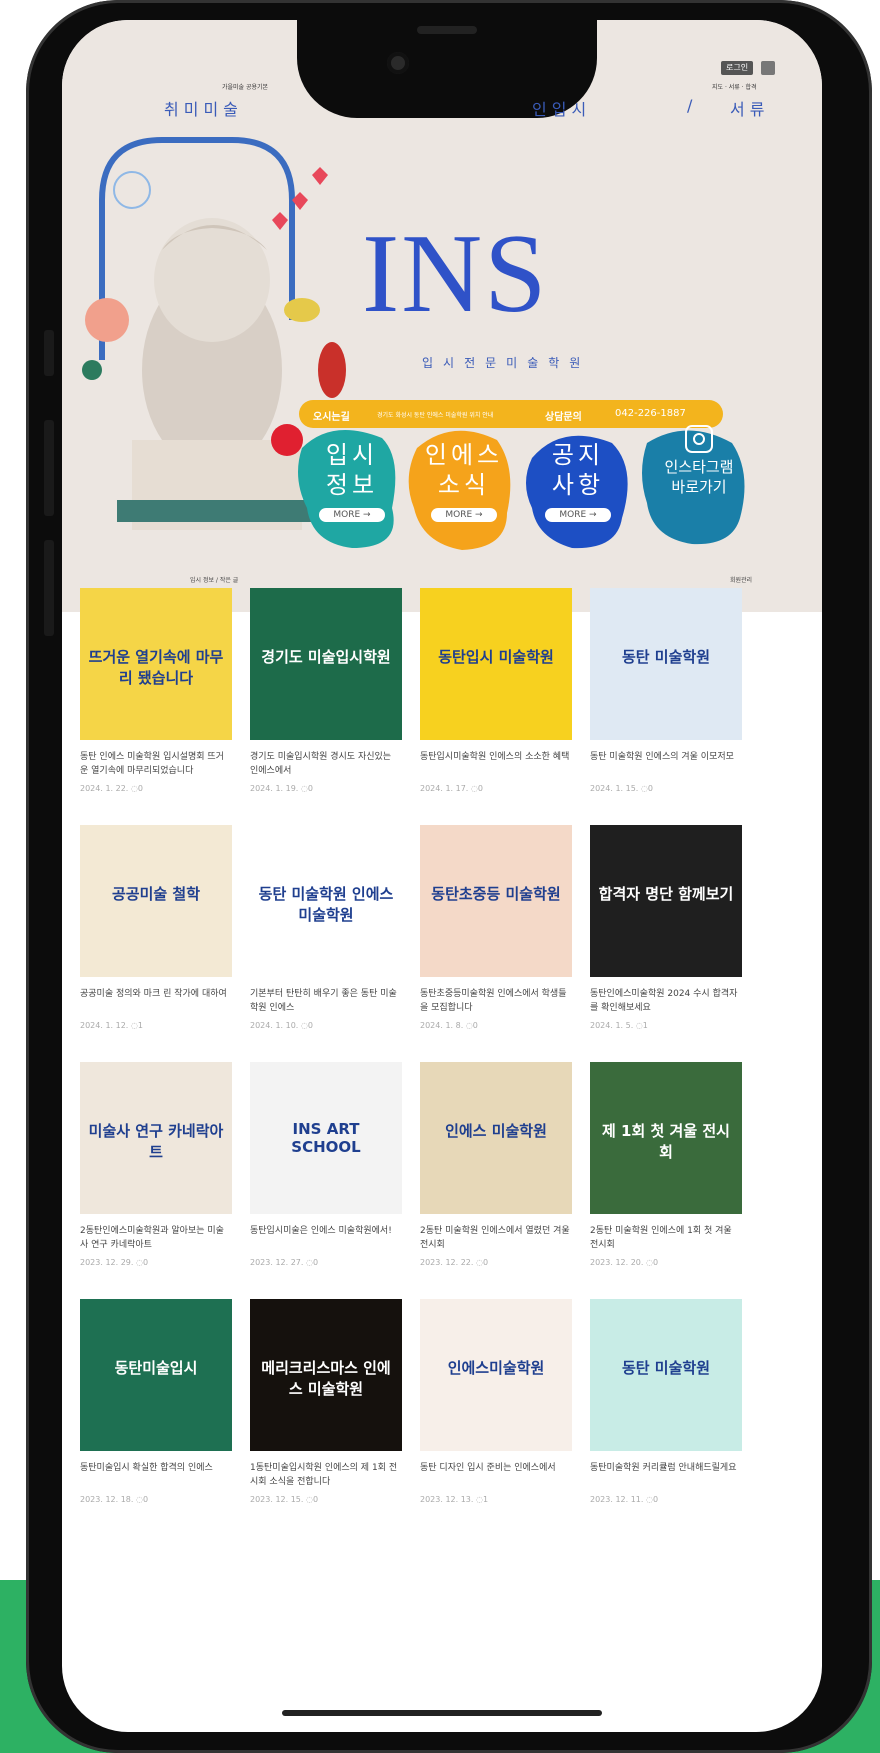 This screenshot has height=1753, width=880. What do you see at coordinates (614, 788) in the screenshot?
I see `post-date: 2024. 1. 15.` at bounding box center [614, 788].